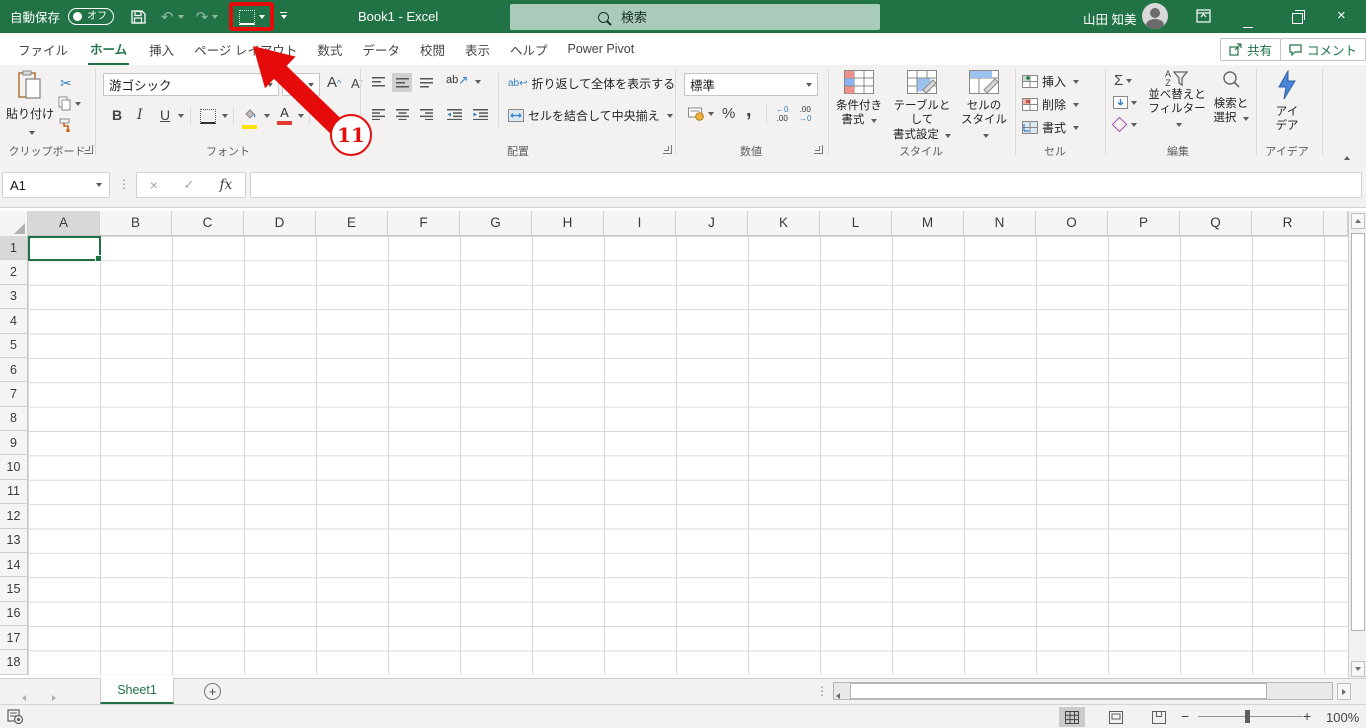 Image resolution: width=1366 pixels, height=728 pixels. Describe the element at coordinates (43, 49) in the screenshot. I see `tab-0: ファイル` at that location.